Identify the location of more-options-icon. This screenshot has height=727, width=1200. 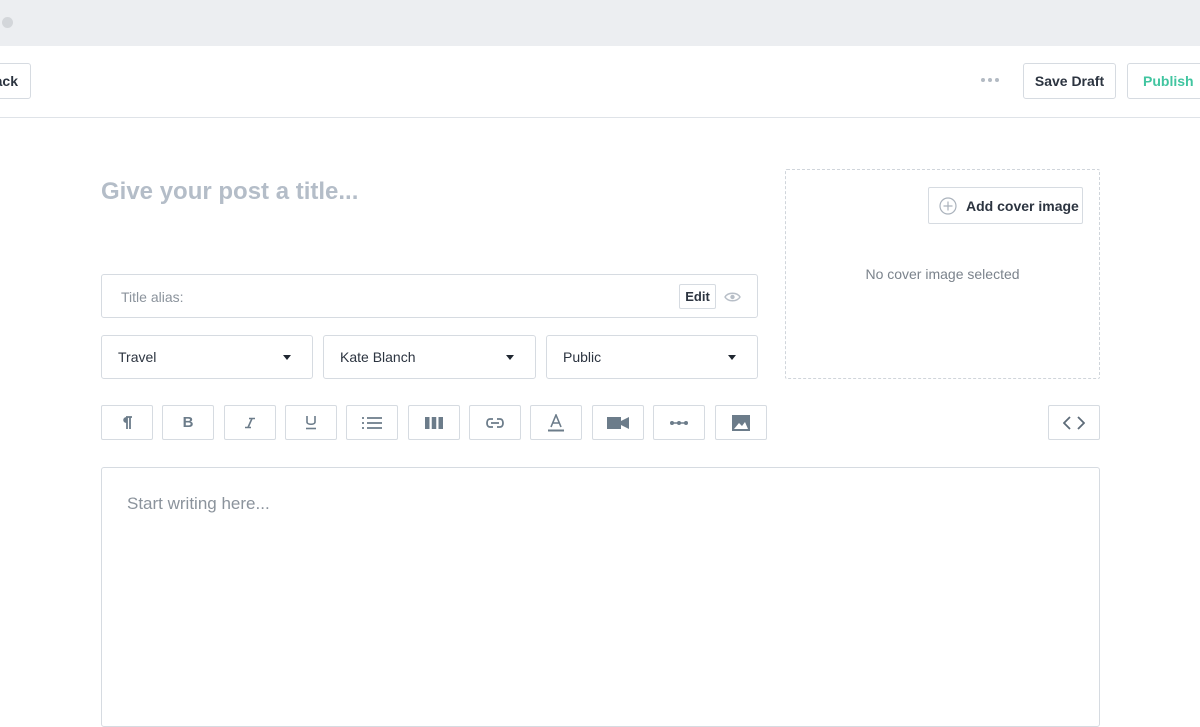
(990, 80).